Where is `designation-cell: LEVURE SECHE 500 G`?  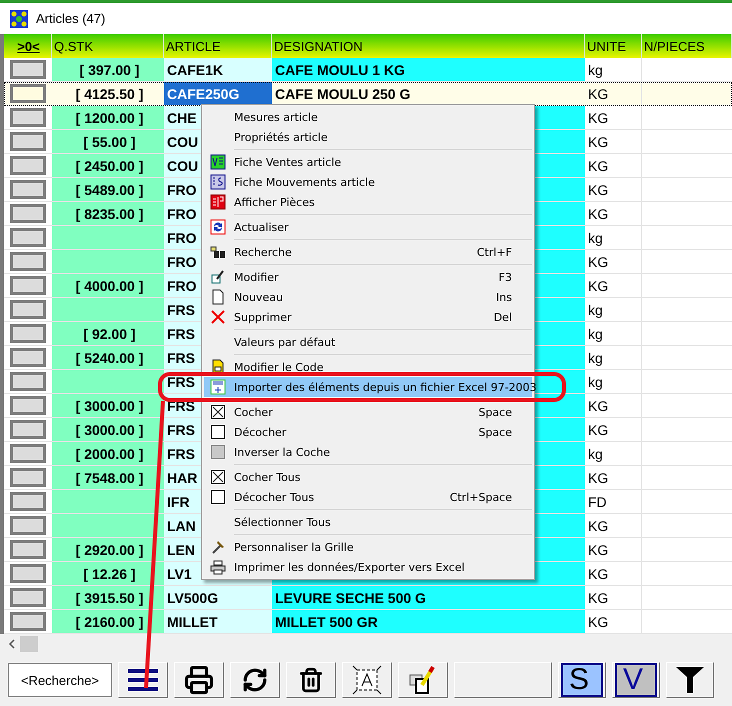
designation-cell: LEVURE SECHE 500 G is located at coordinates (428, 597).